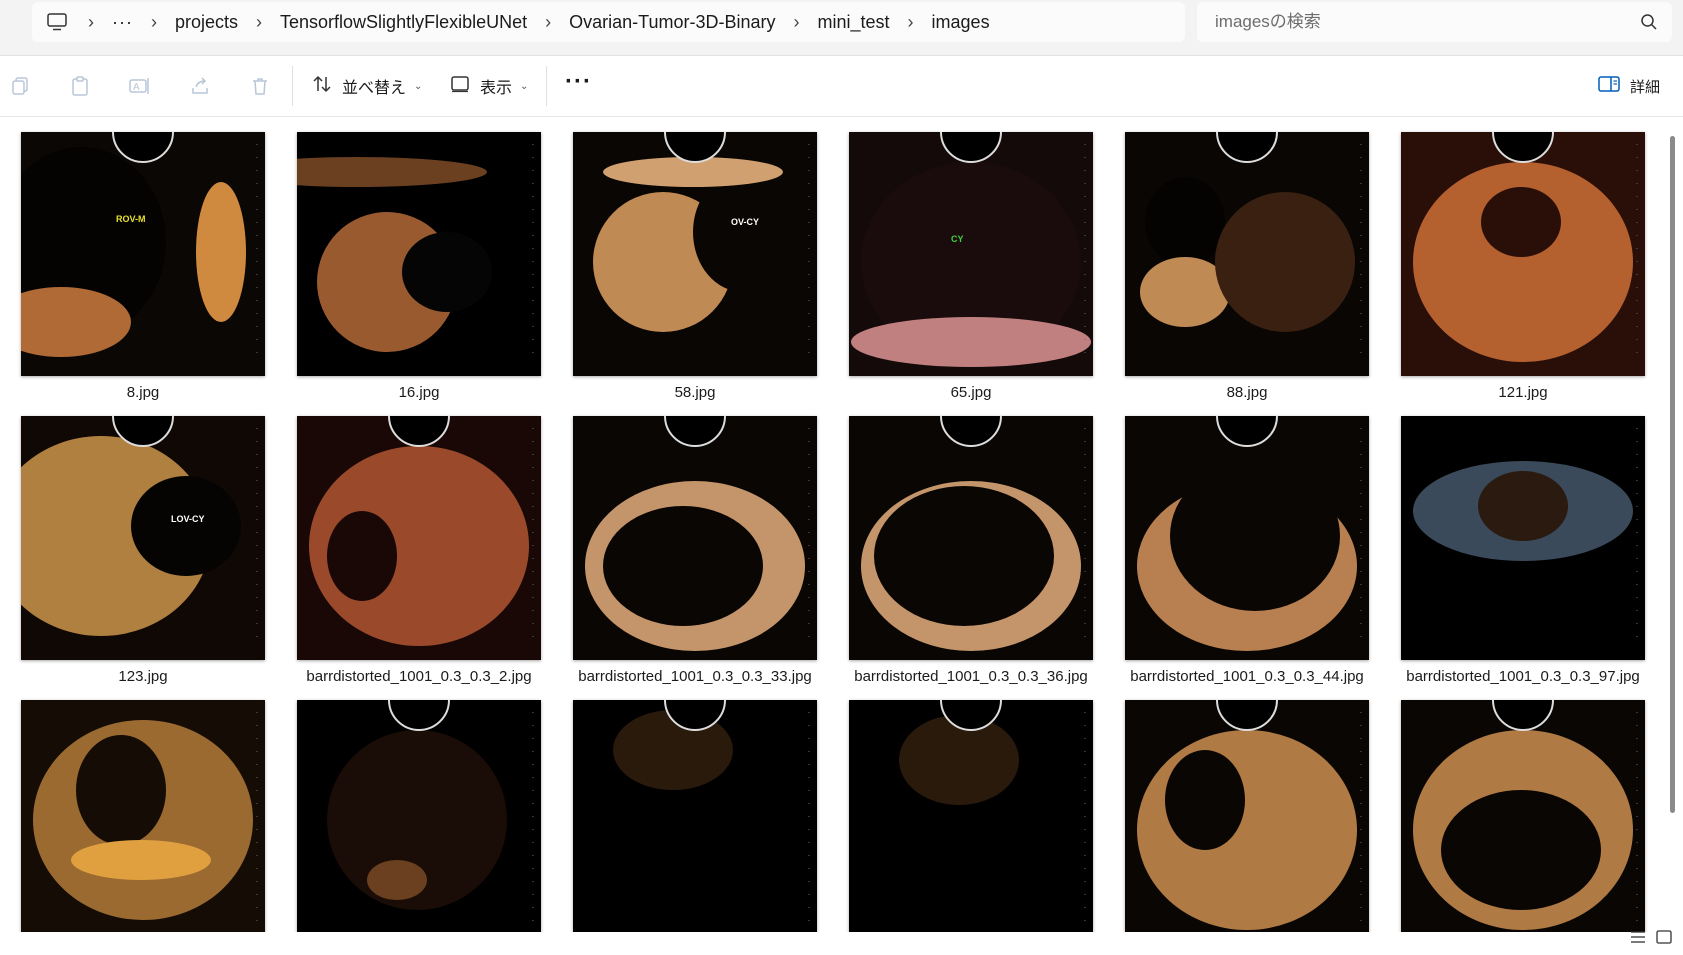  Describe the element at coordinates (292, 86) in the screenshot. I see `toolbar-divider` at that location.